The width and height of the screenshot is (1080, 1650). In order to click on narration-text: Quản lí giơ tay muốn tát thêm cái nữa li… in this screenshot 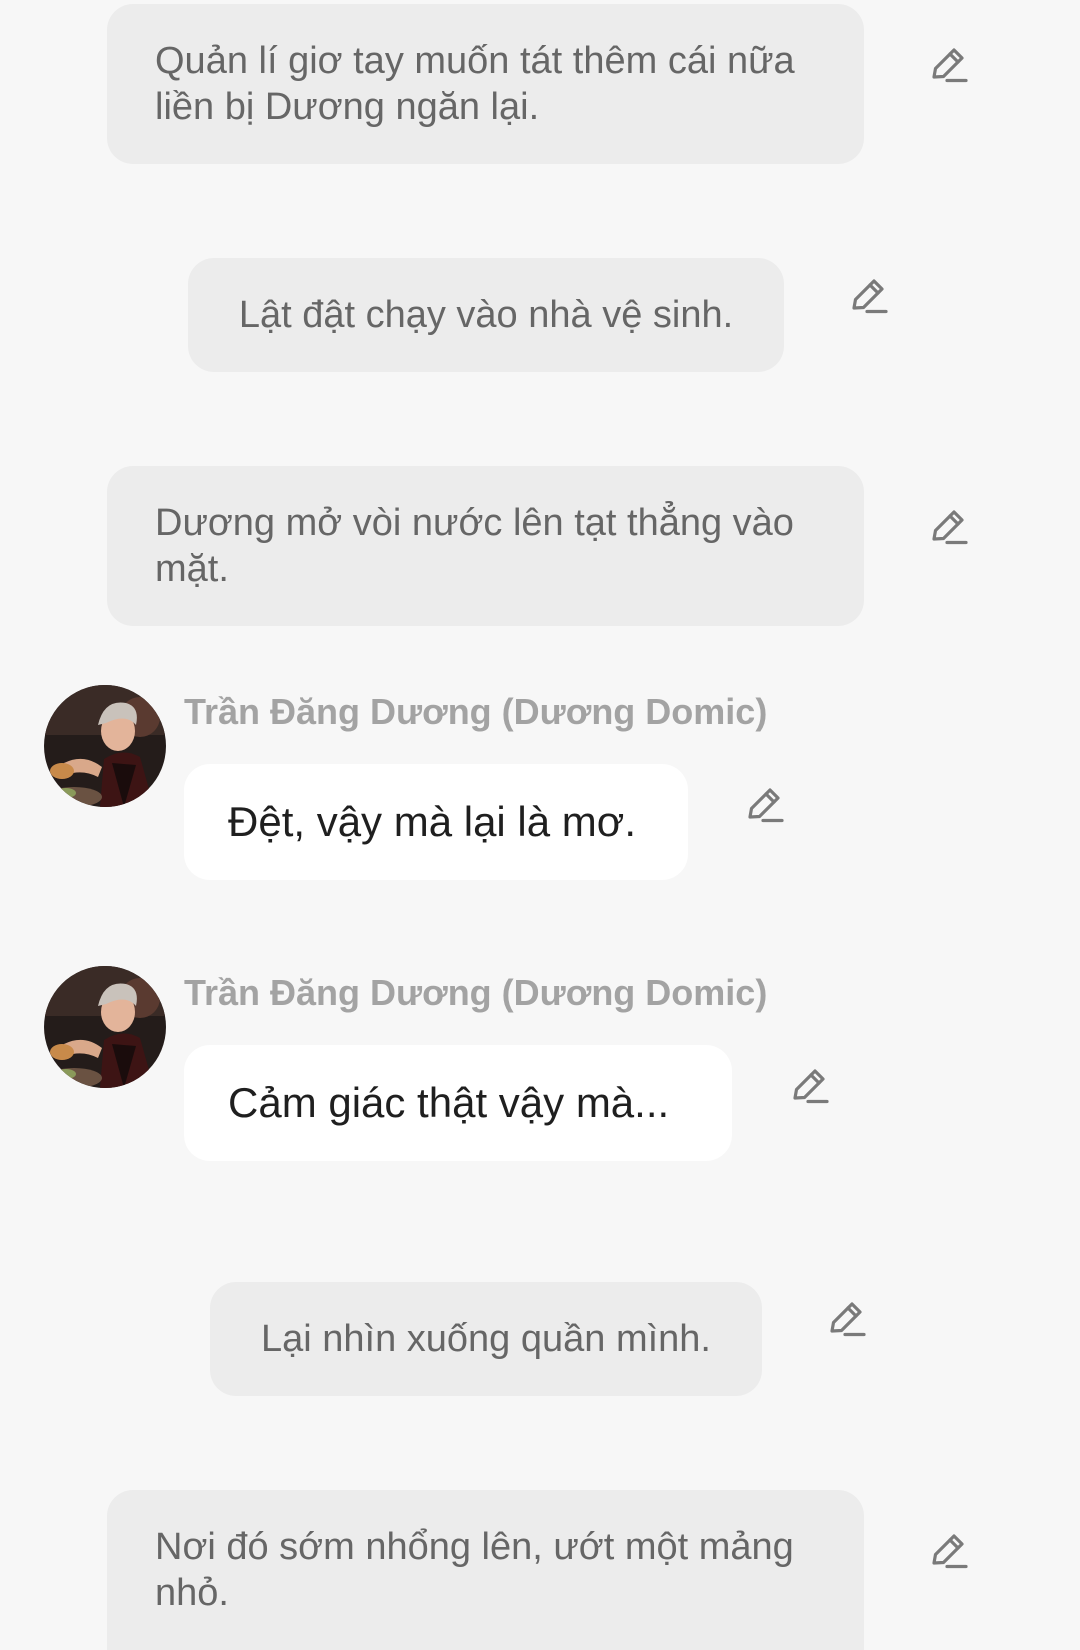, I will do `click(475, 84)`.